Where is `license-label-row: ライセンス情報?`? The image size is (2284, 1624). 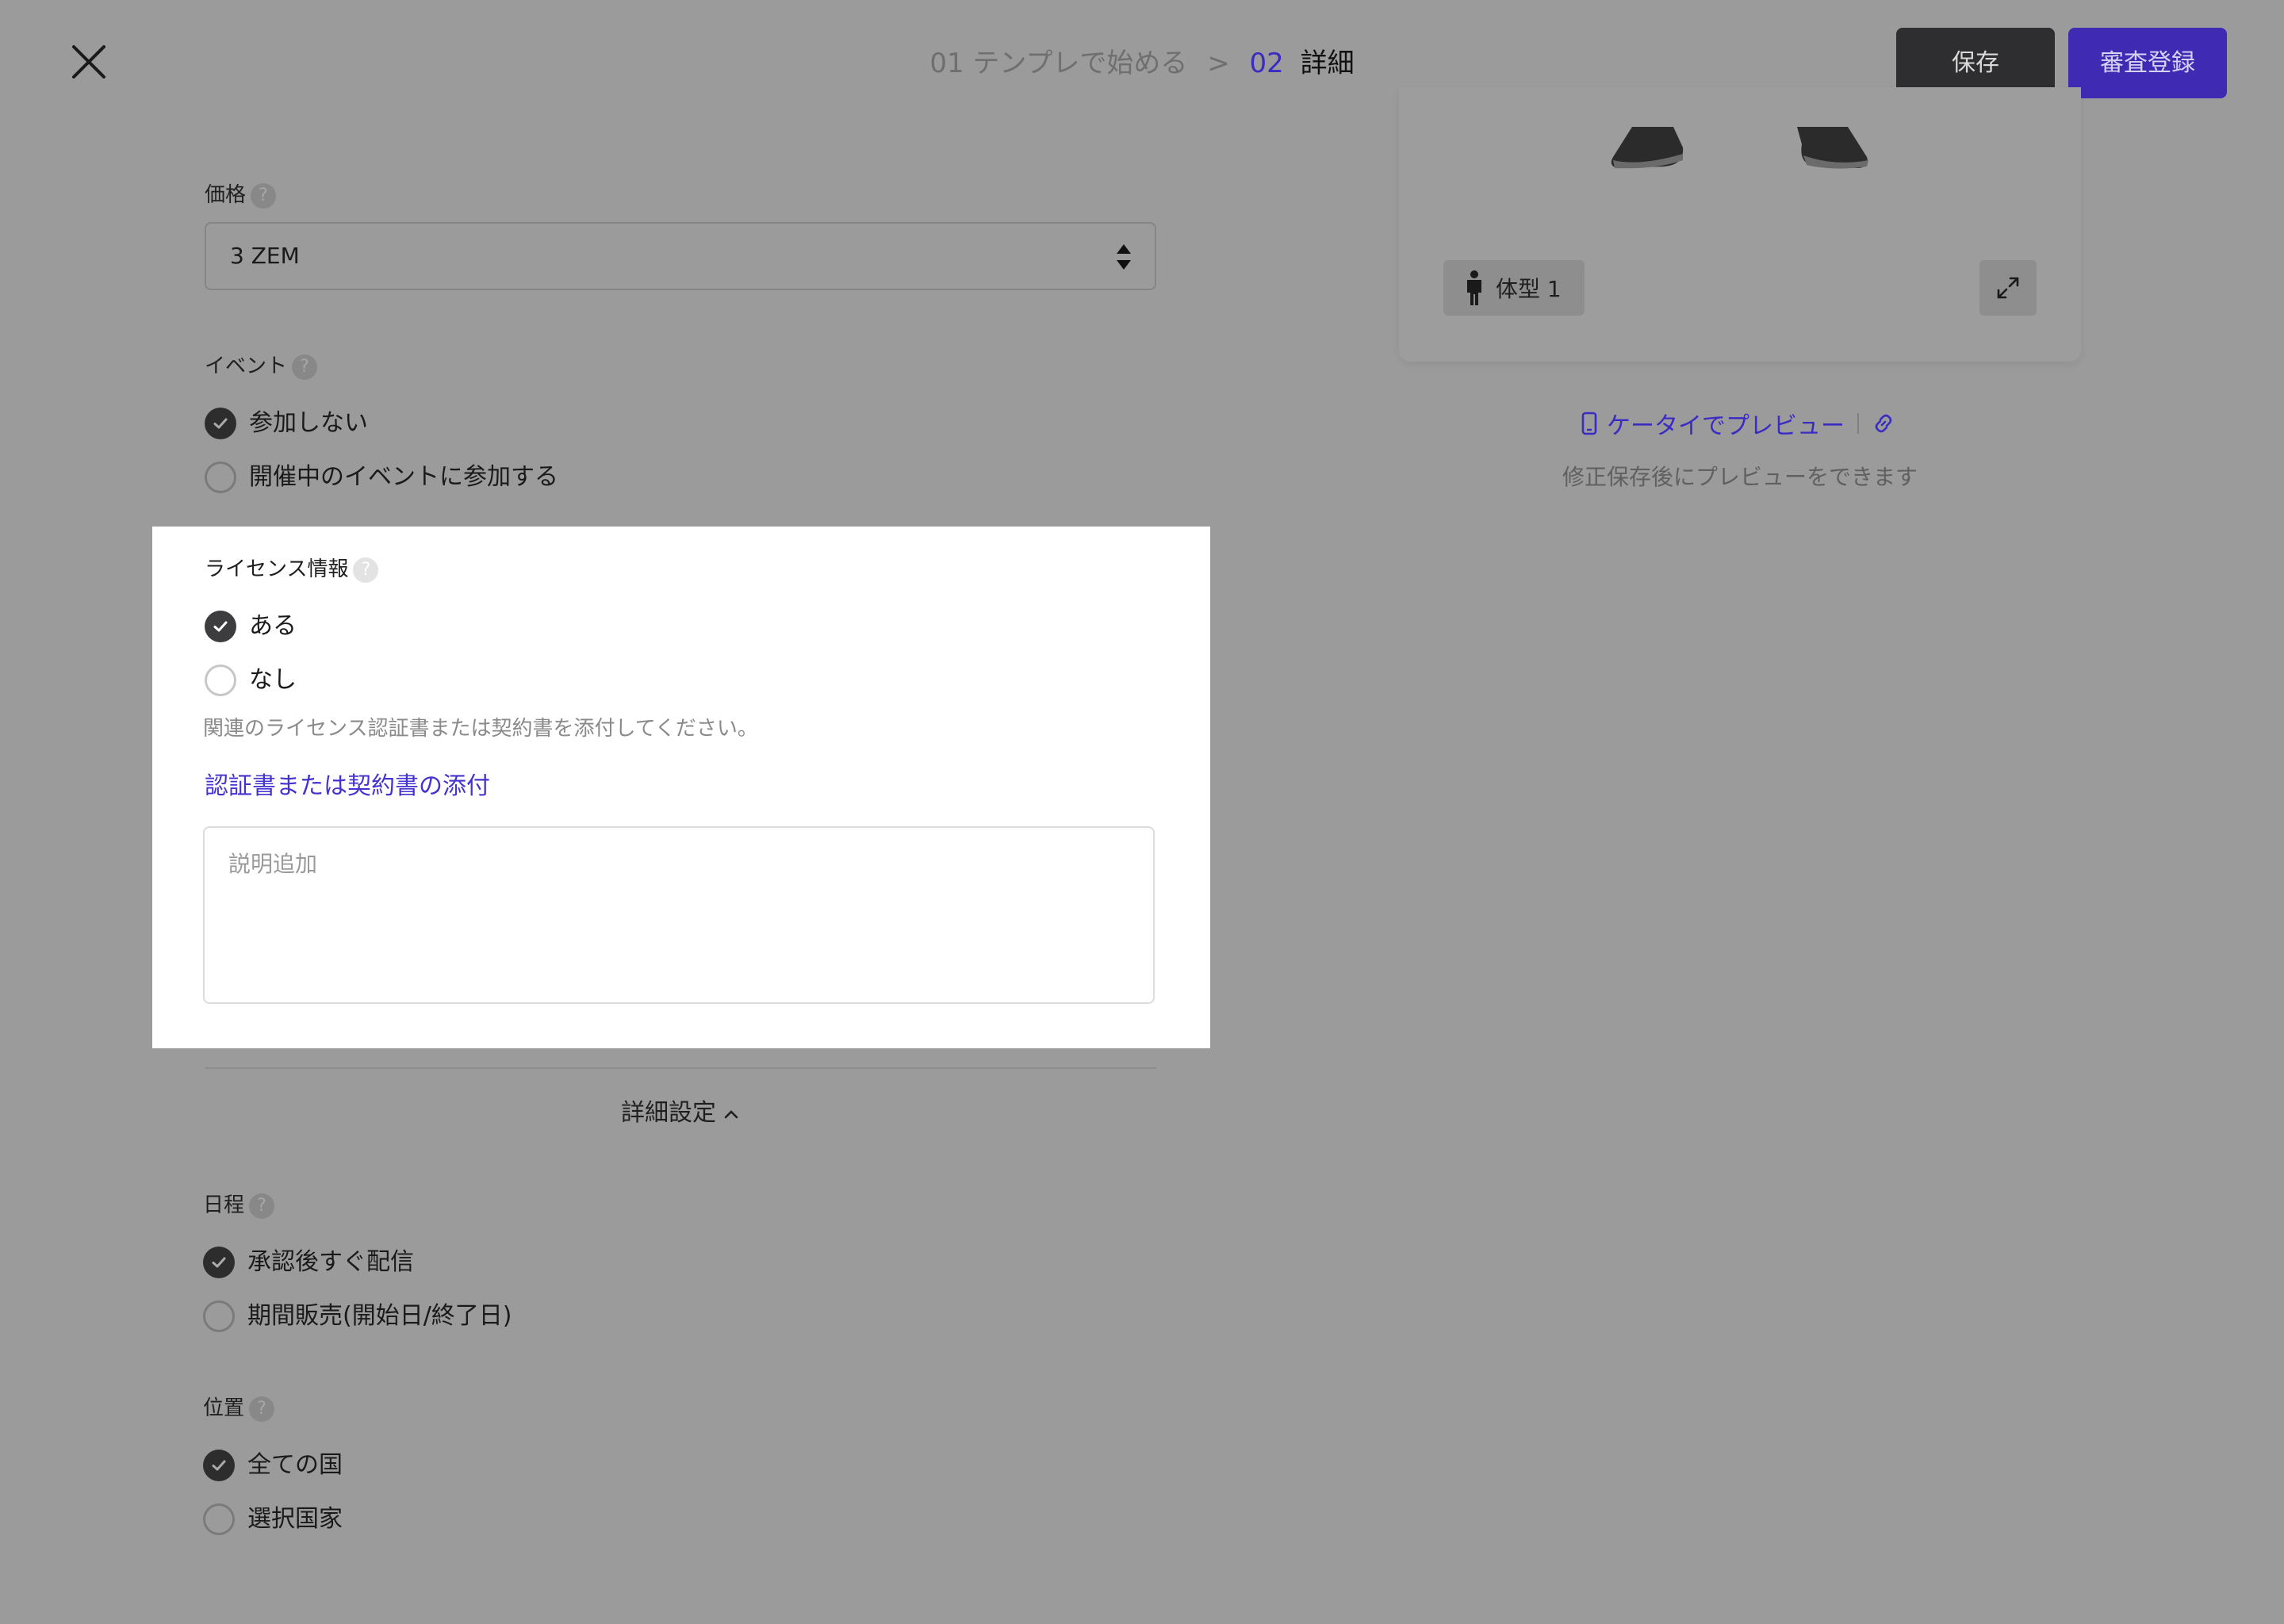
license-label-row: ライセンス情報? is located at coordinates (292, 569).